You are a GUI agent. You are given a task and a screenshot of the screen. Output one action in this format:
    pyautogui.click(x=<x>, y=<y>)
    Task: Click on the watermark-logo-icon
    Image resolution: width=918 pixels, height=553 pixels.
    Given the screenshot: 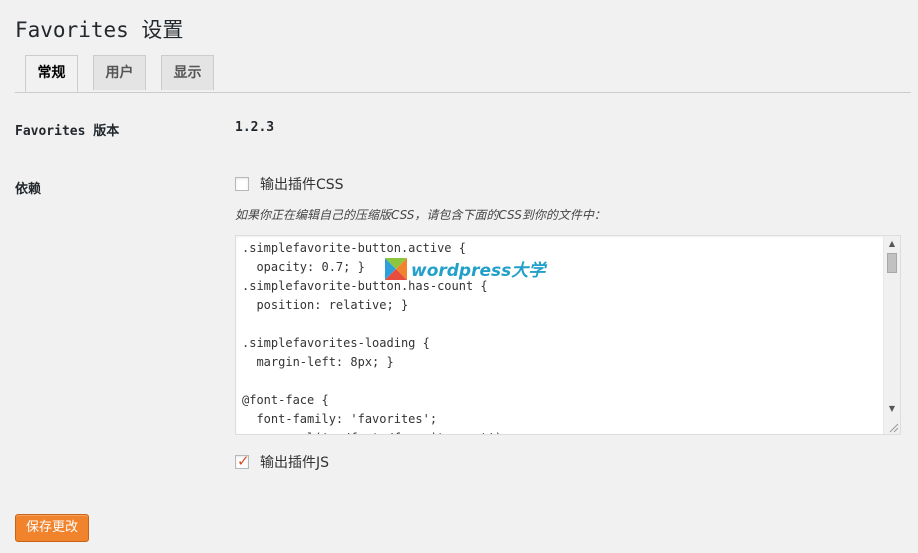 What is the action you would take?
    pyautogui.click(x=396, y=268)
    